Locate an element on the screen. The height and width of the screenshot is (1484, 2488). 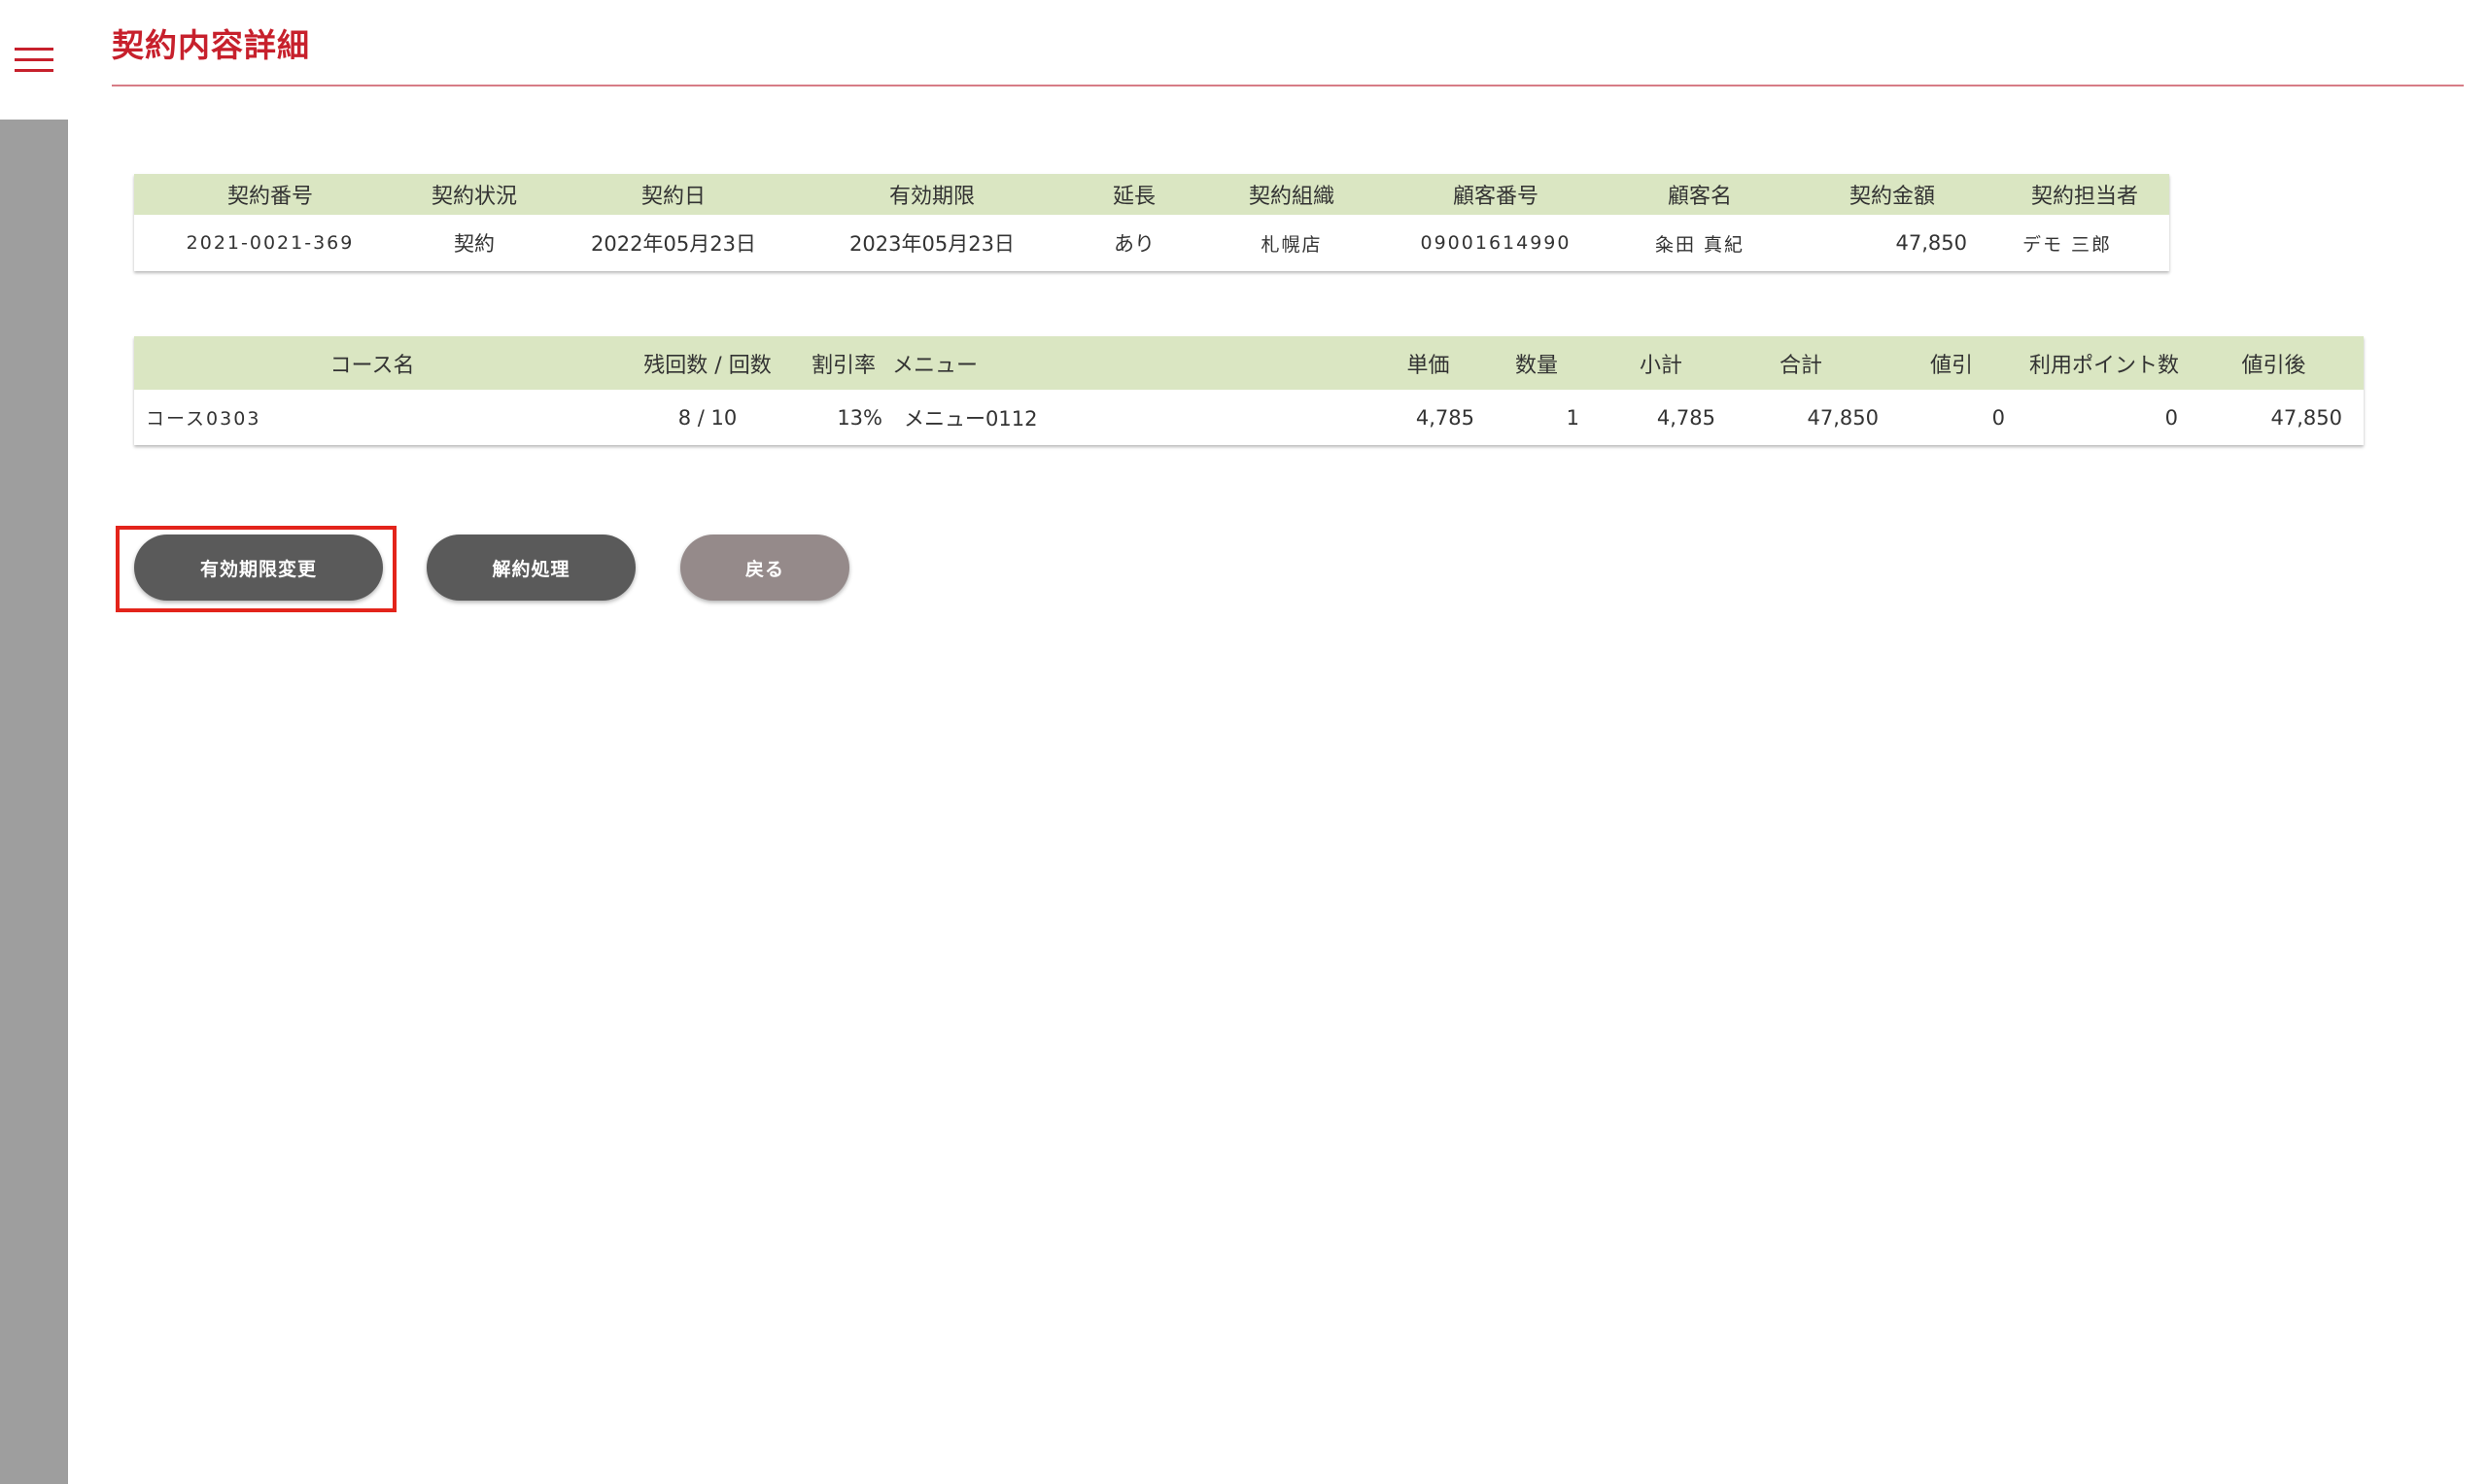
quantity: 1 is located at coordinates (1572, 417).